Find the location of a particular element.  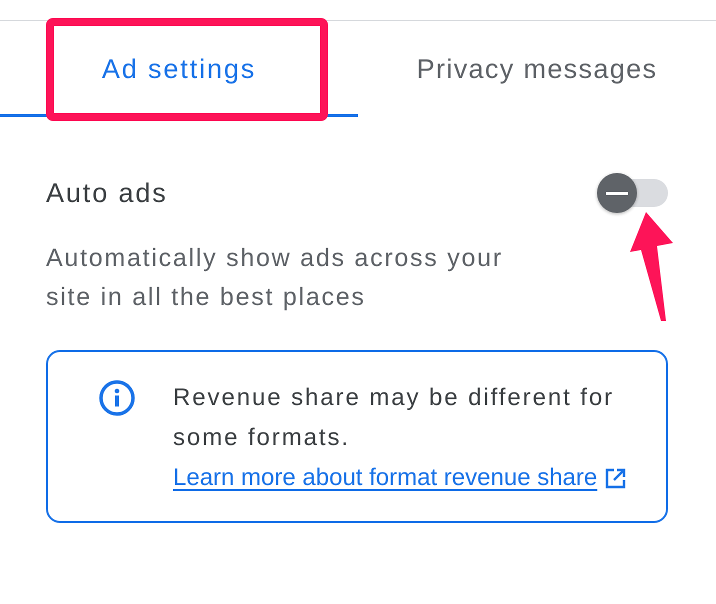

tab: Ad settings is located at coordinates (179, 69).